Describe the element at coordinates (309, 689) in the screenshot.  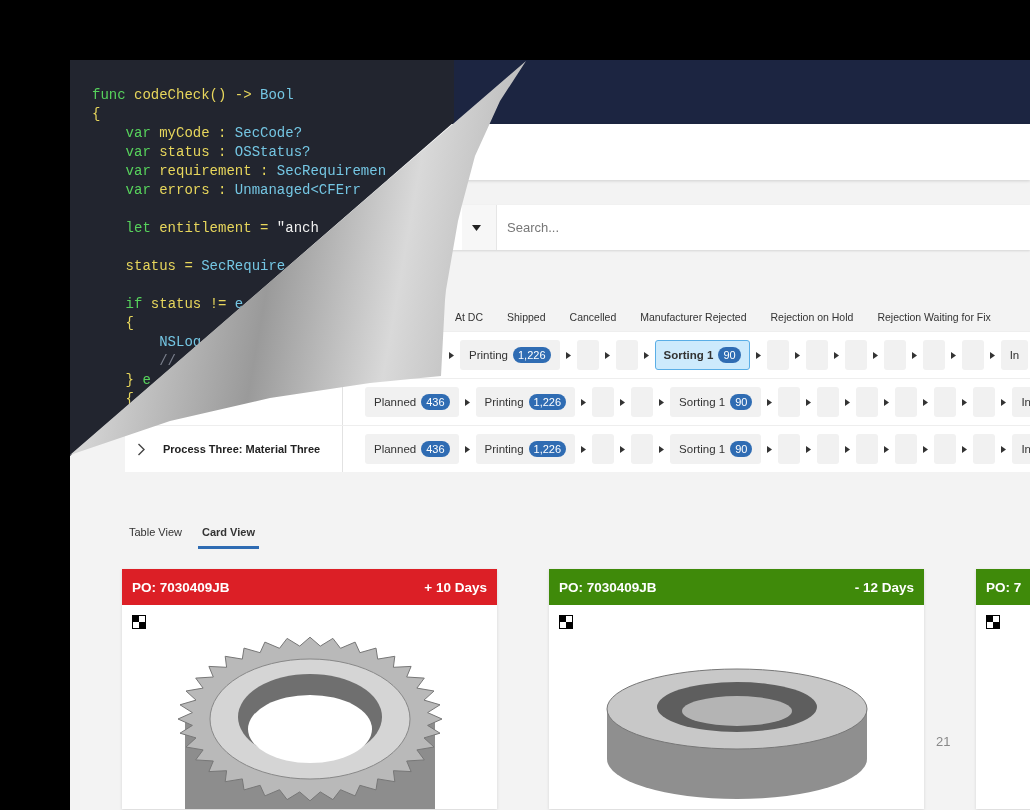
I see `order-card: PO: 7030409JB + 10 Days` at that location.